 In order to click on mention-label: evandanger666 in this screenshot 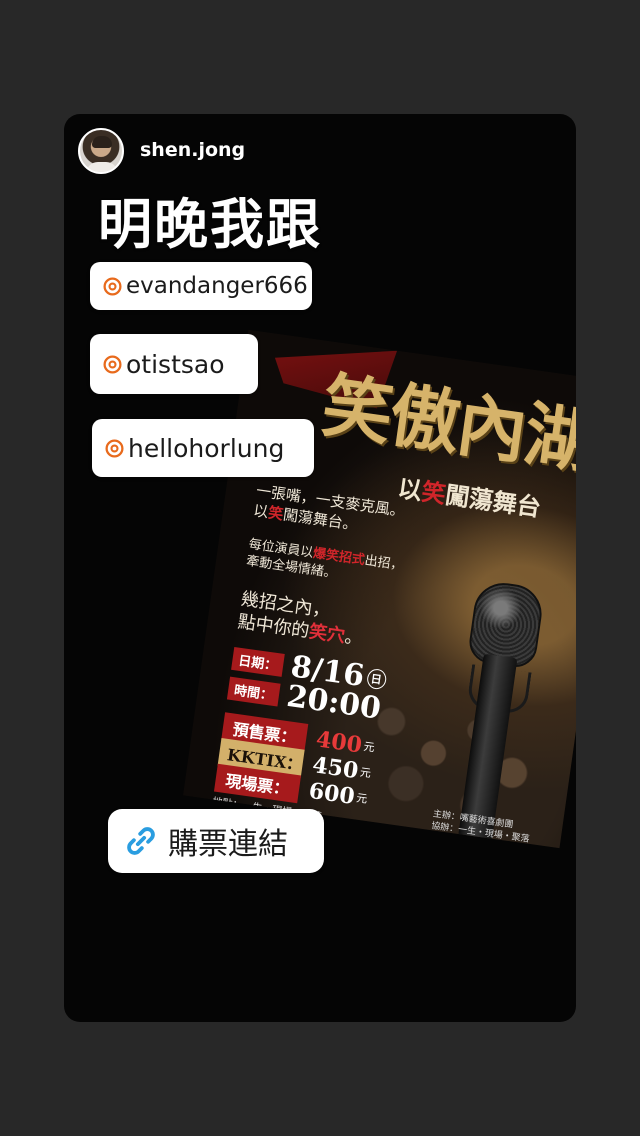, I will do `click(217, 286)`.